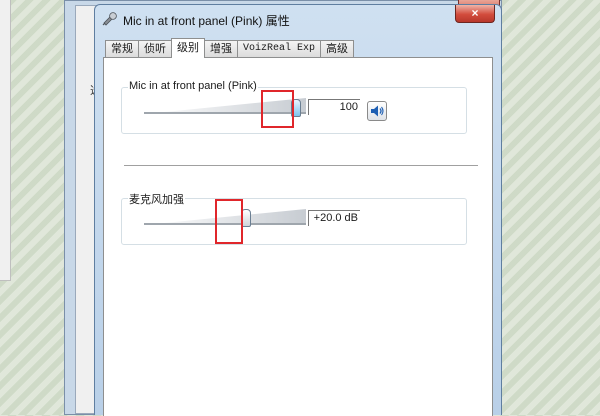 The width and height of the screenshot is (600, 416). What do you see at coordinates (5, 140) in the screenshot?
I see `left-background-panel` at bounding box center [5, 140].